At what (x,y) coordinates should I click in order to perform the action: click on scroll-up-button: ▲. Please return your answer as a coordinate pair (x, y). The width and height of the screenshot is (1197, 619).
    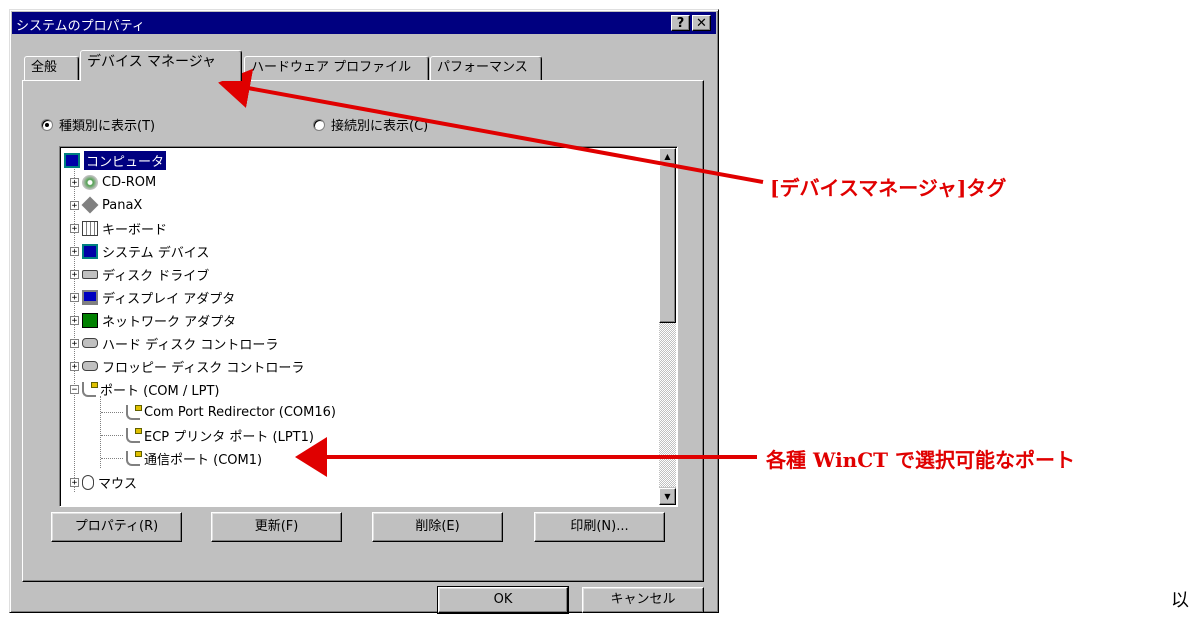
    Looking at the image, I should click on (667, 156).